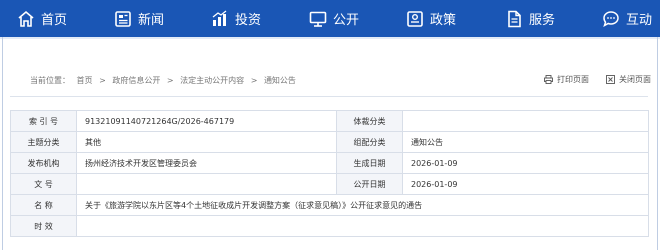 The width and height of the screenshot is (660, 250). I want to click on document-icon, so click(514, 18).